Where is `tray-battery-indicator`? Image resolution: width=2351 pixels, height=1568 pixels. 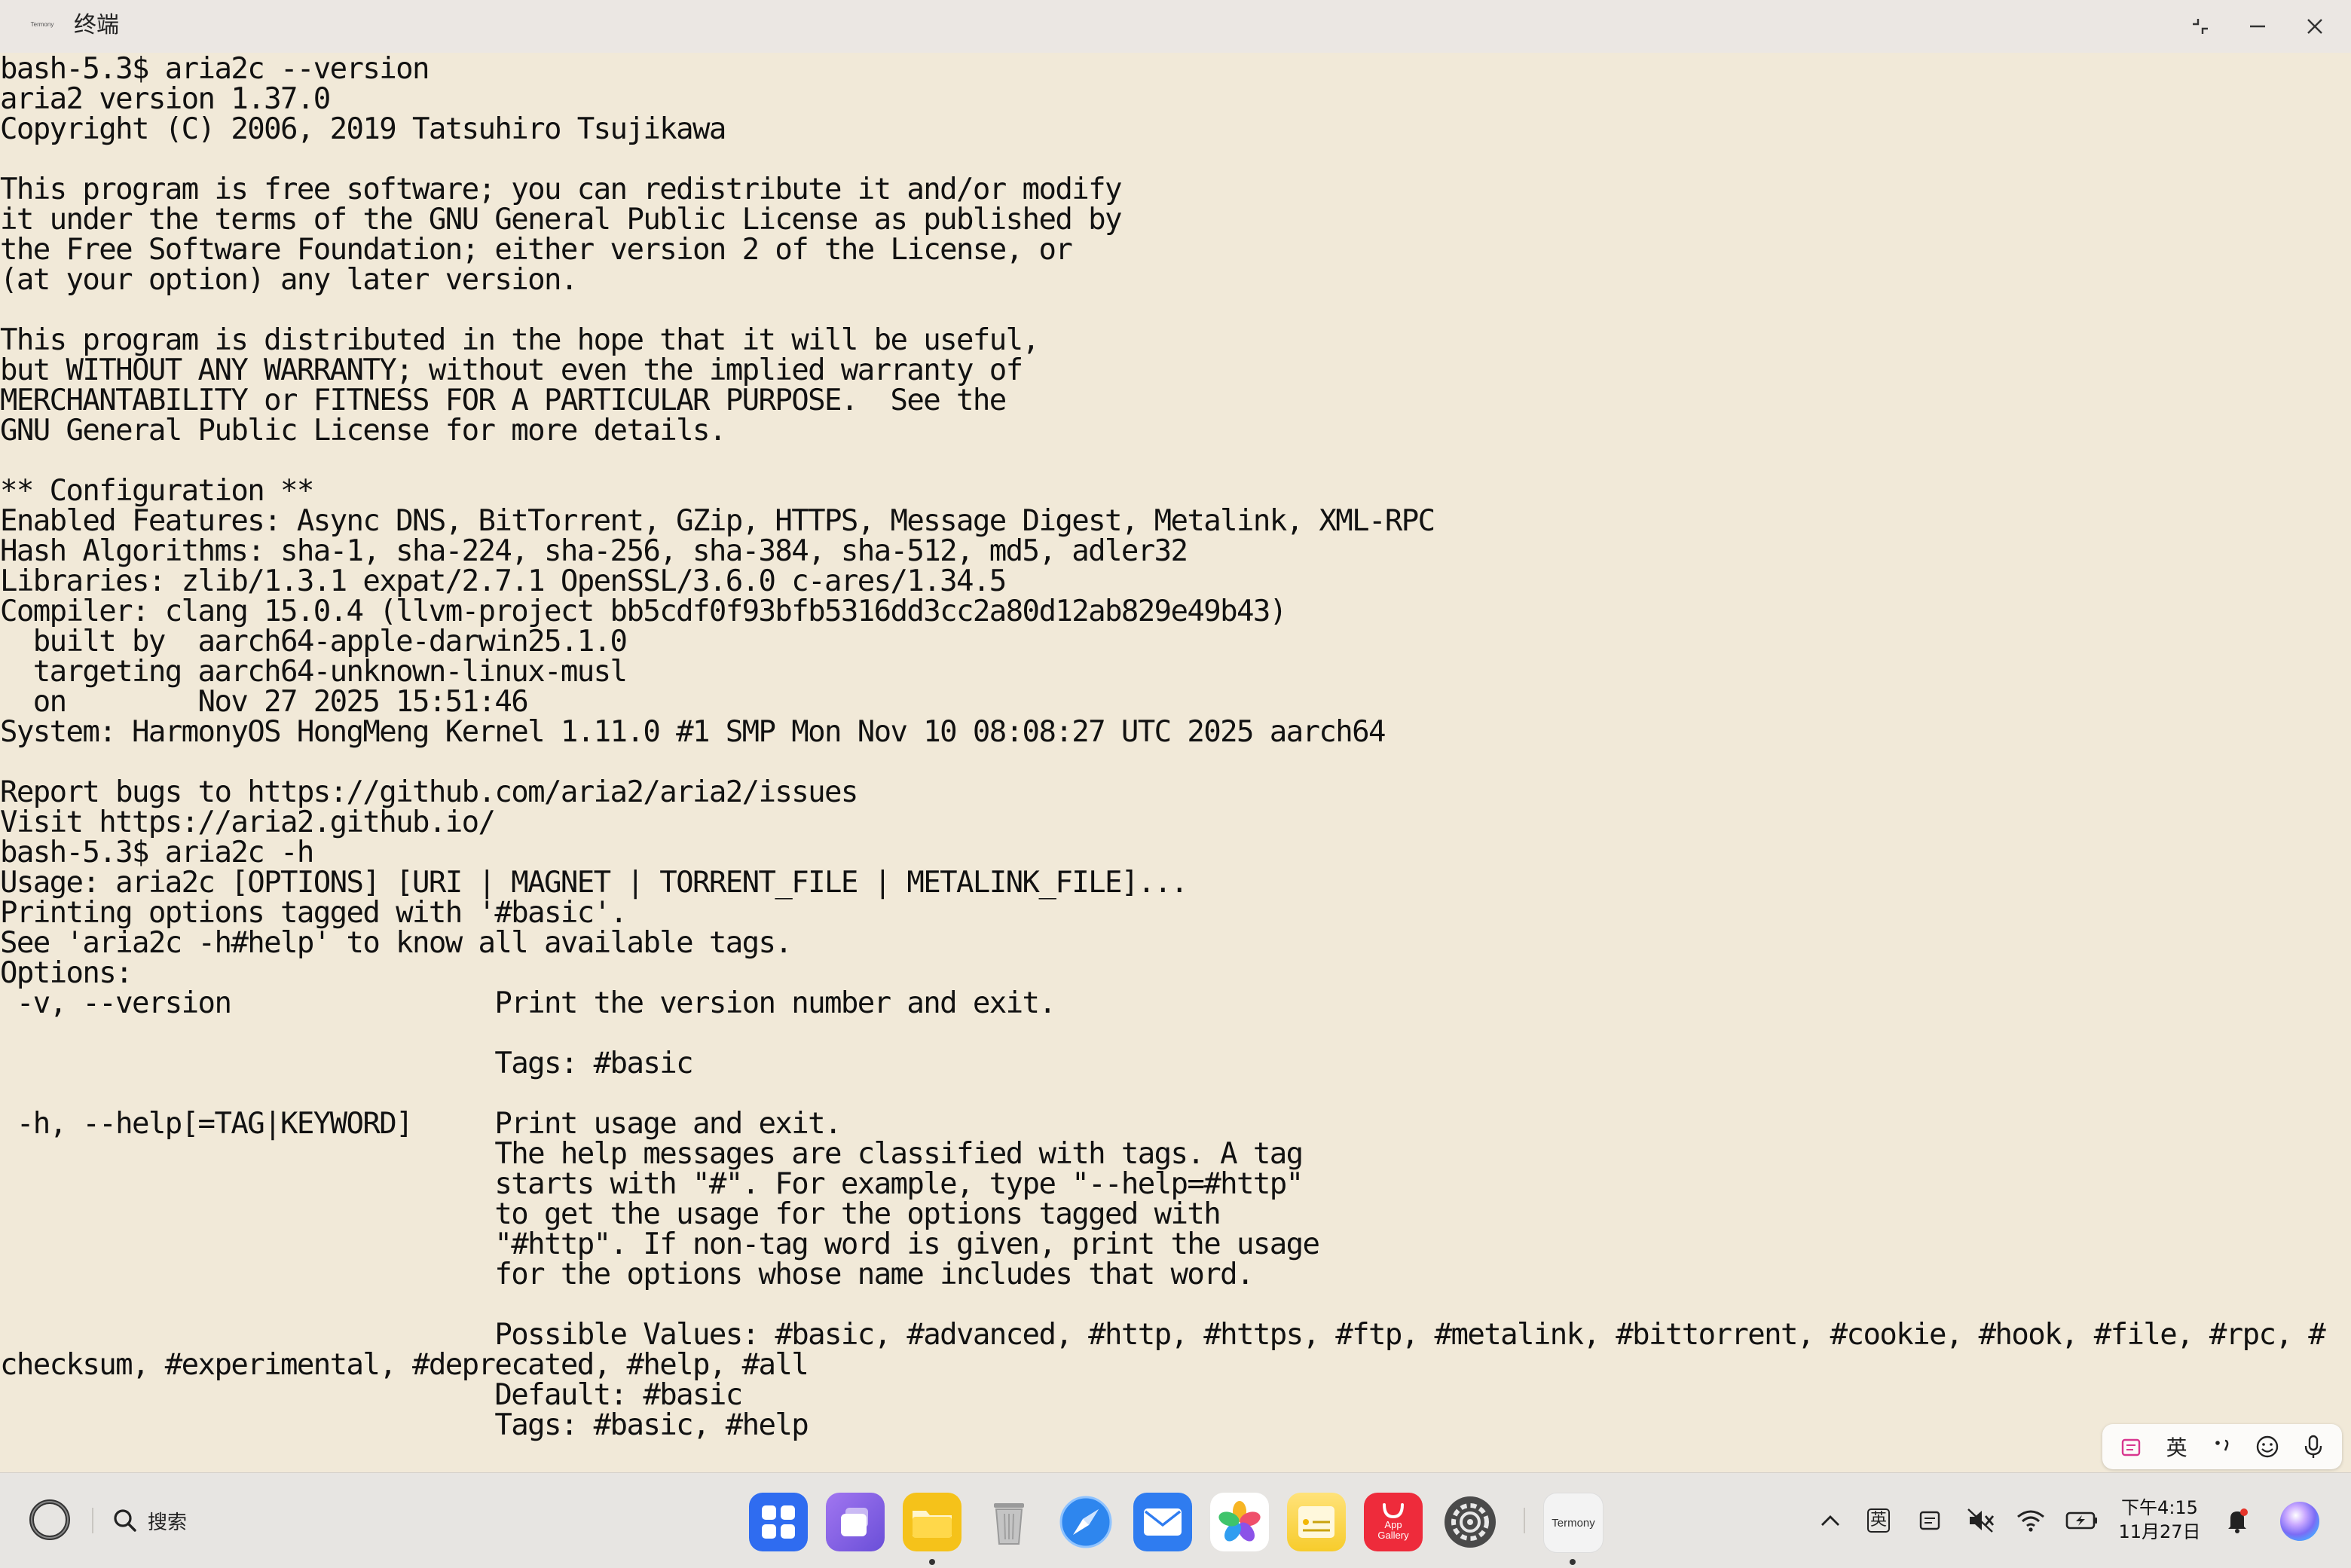 tray-battery-indicator is located at coordinates (2082, 1520).